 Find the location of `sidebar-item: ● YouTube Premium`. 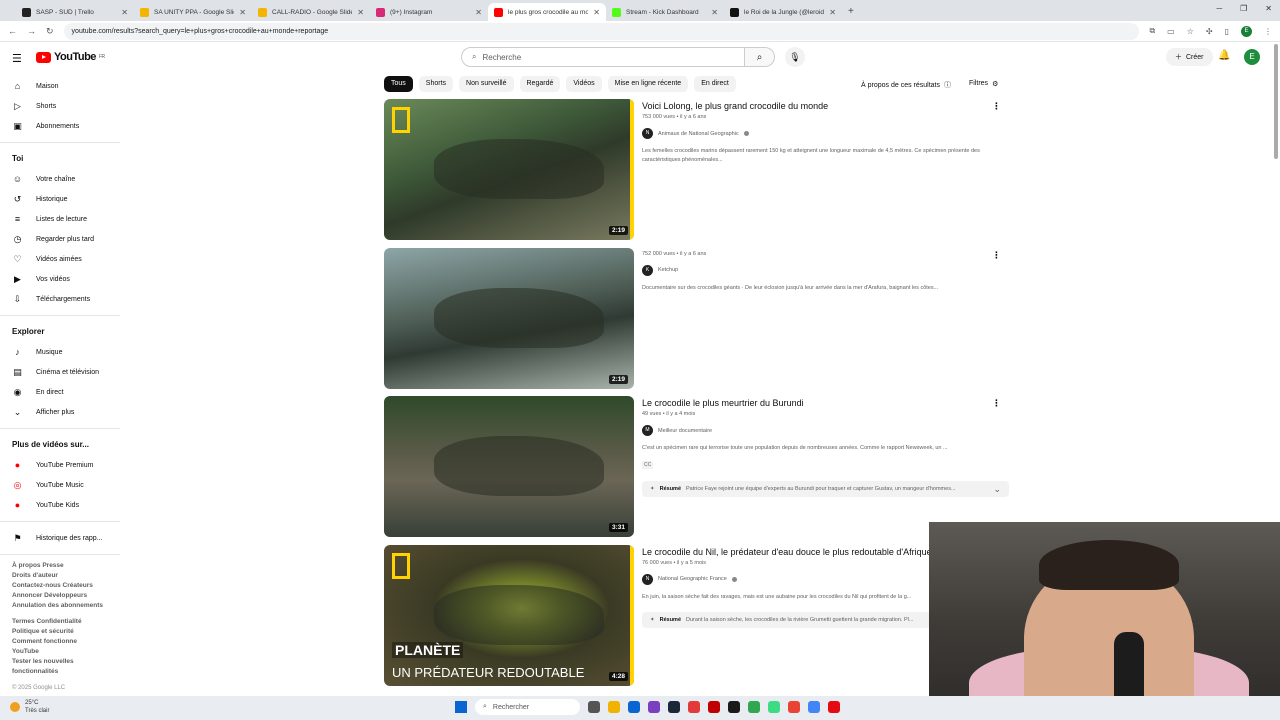

sidebar-item: ● YouTube Premium is located at coordinates (60, 465).